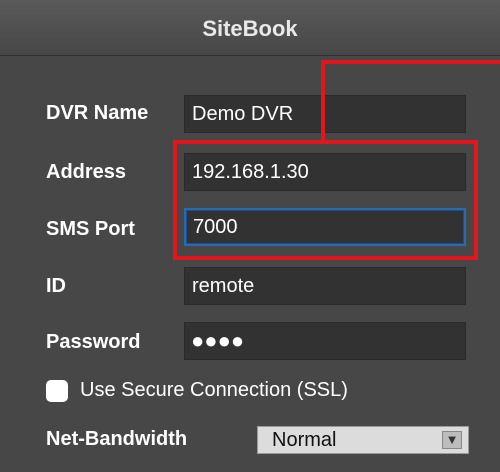 The image size is (500, 472). What do you see at coordinates (117, 439) in the screenshot?
I see `net-bandwidth-label: Net-Bandwidth` at bounding box center [117, 439].